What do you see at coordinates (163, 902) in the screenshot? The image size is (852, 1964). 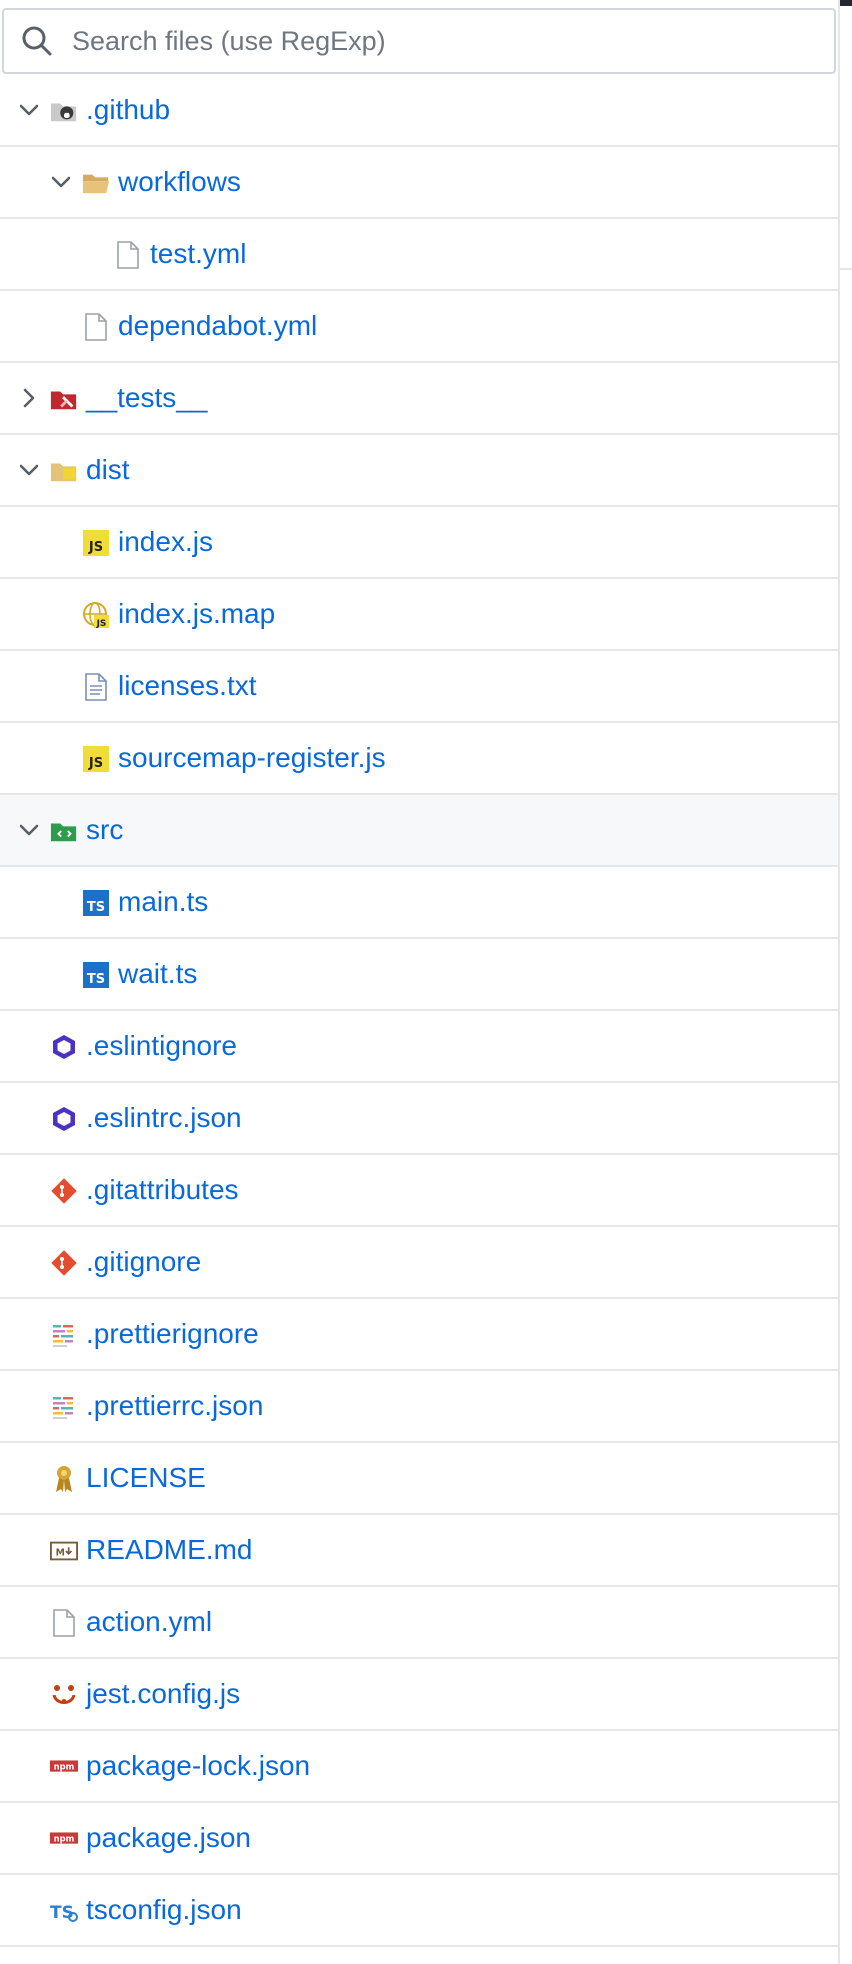 I see `file-name-link: main.ts` at bounding box center [163, 902].